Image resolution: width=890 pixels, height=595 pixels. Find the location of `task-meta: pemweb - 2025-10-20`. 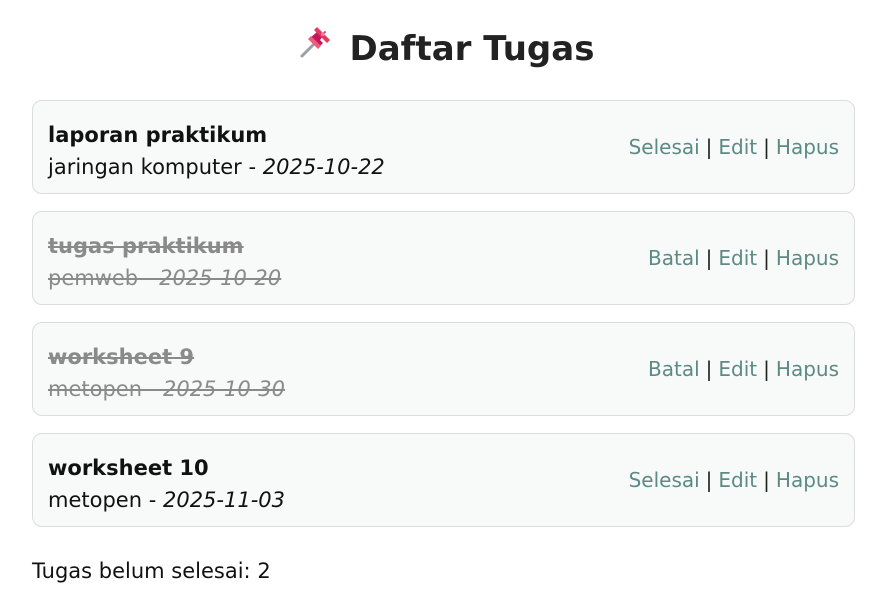

task-meta: pemweb - 2025-10-20 is located at coordinates (164, 278).